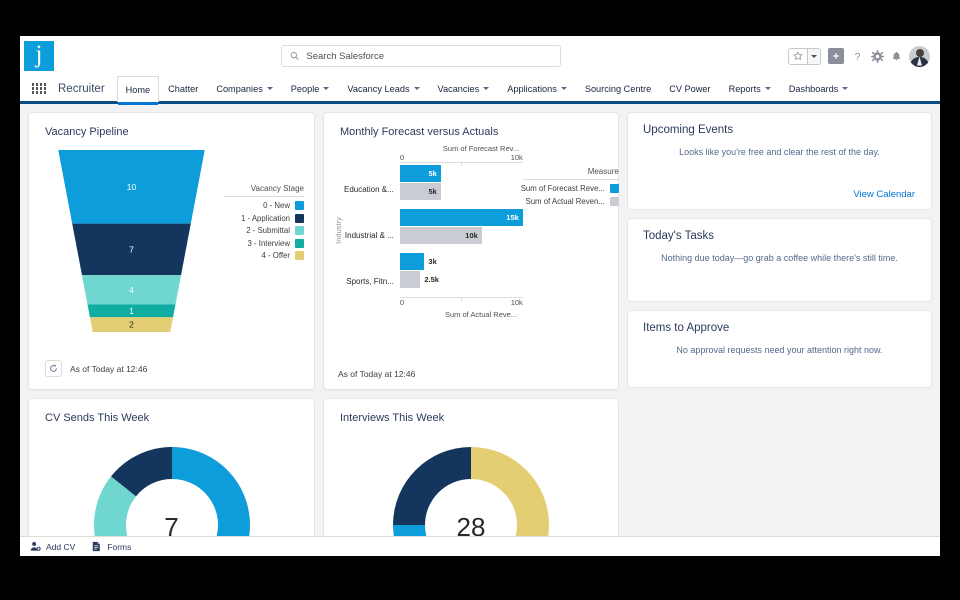 This screenshot has width=960, height=600. Describe the element at coordinates (798, 56) in the screenshot. I see `favorites-star-icon` at that location.